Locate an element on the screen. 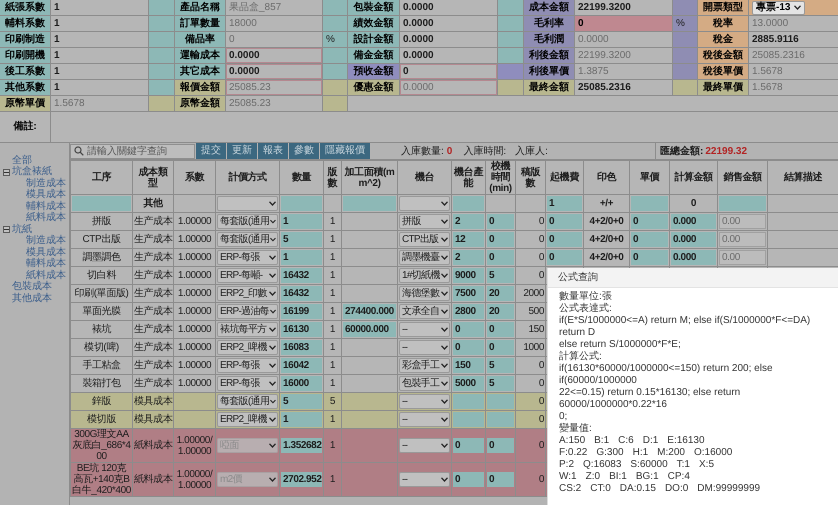 This screenshot has width=838, height=505. machine-select: 調墨機臺 is located at coordinates (424, 257).